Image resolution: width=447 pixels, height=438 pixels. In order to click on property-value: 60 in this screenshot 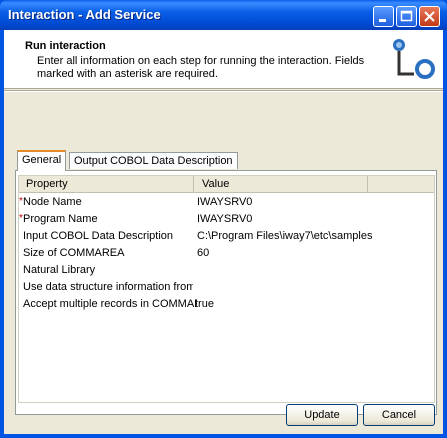, I will do `click(284, 253)`.